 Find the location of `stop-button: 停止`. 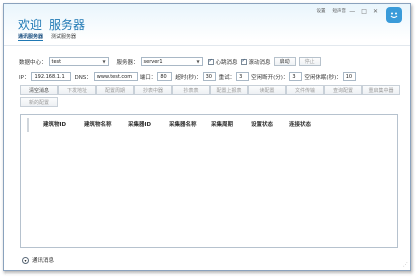

stop-button: 停止 is located at coordinates (309, 61).